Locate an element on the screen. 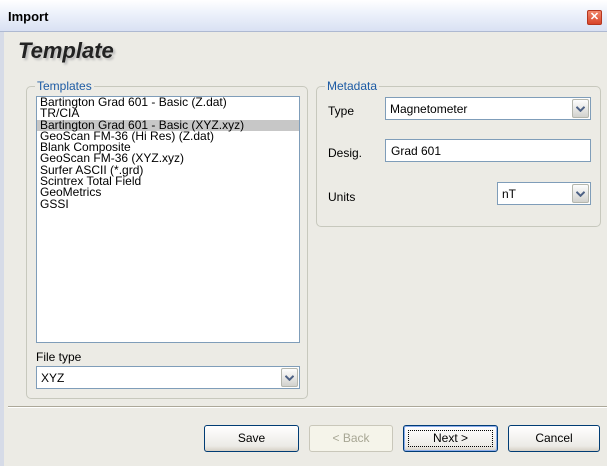 This screenshot has height=466, width=607. template-list-item: GSSI is located at coordinates (168, 204).